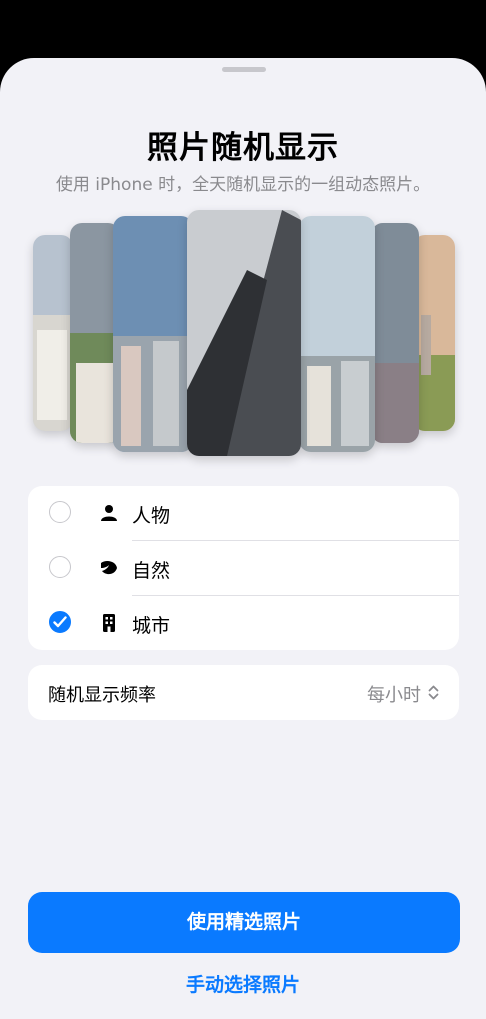 The height and width of the screenshot is (1019, 486). Describe the element at coordinates (394, 694) in the screenshot. I see `frequency-value: 每小时` at that location.